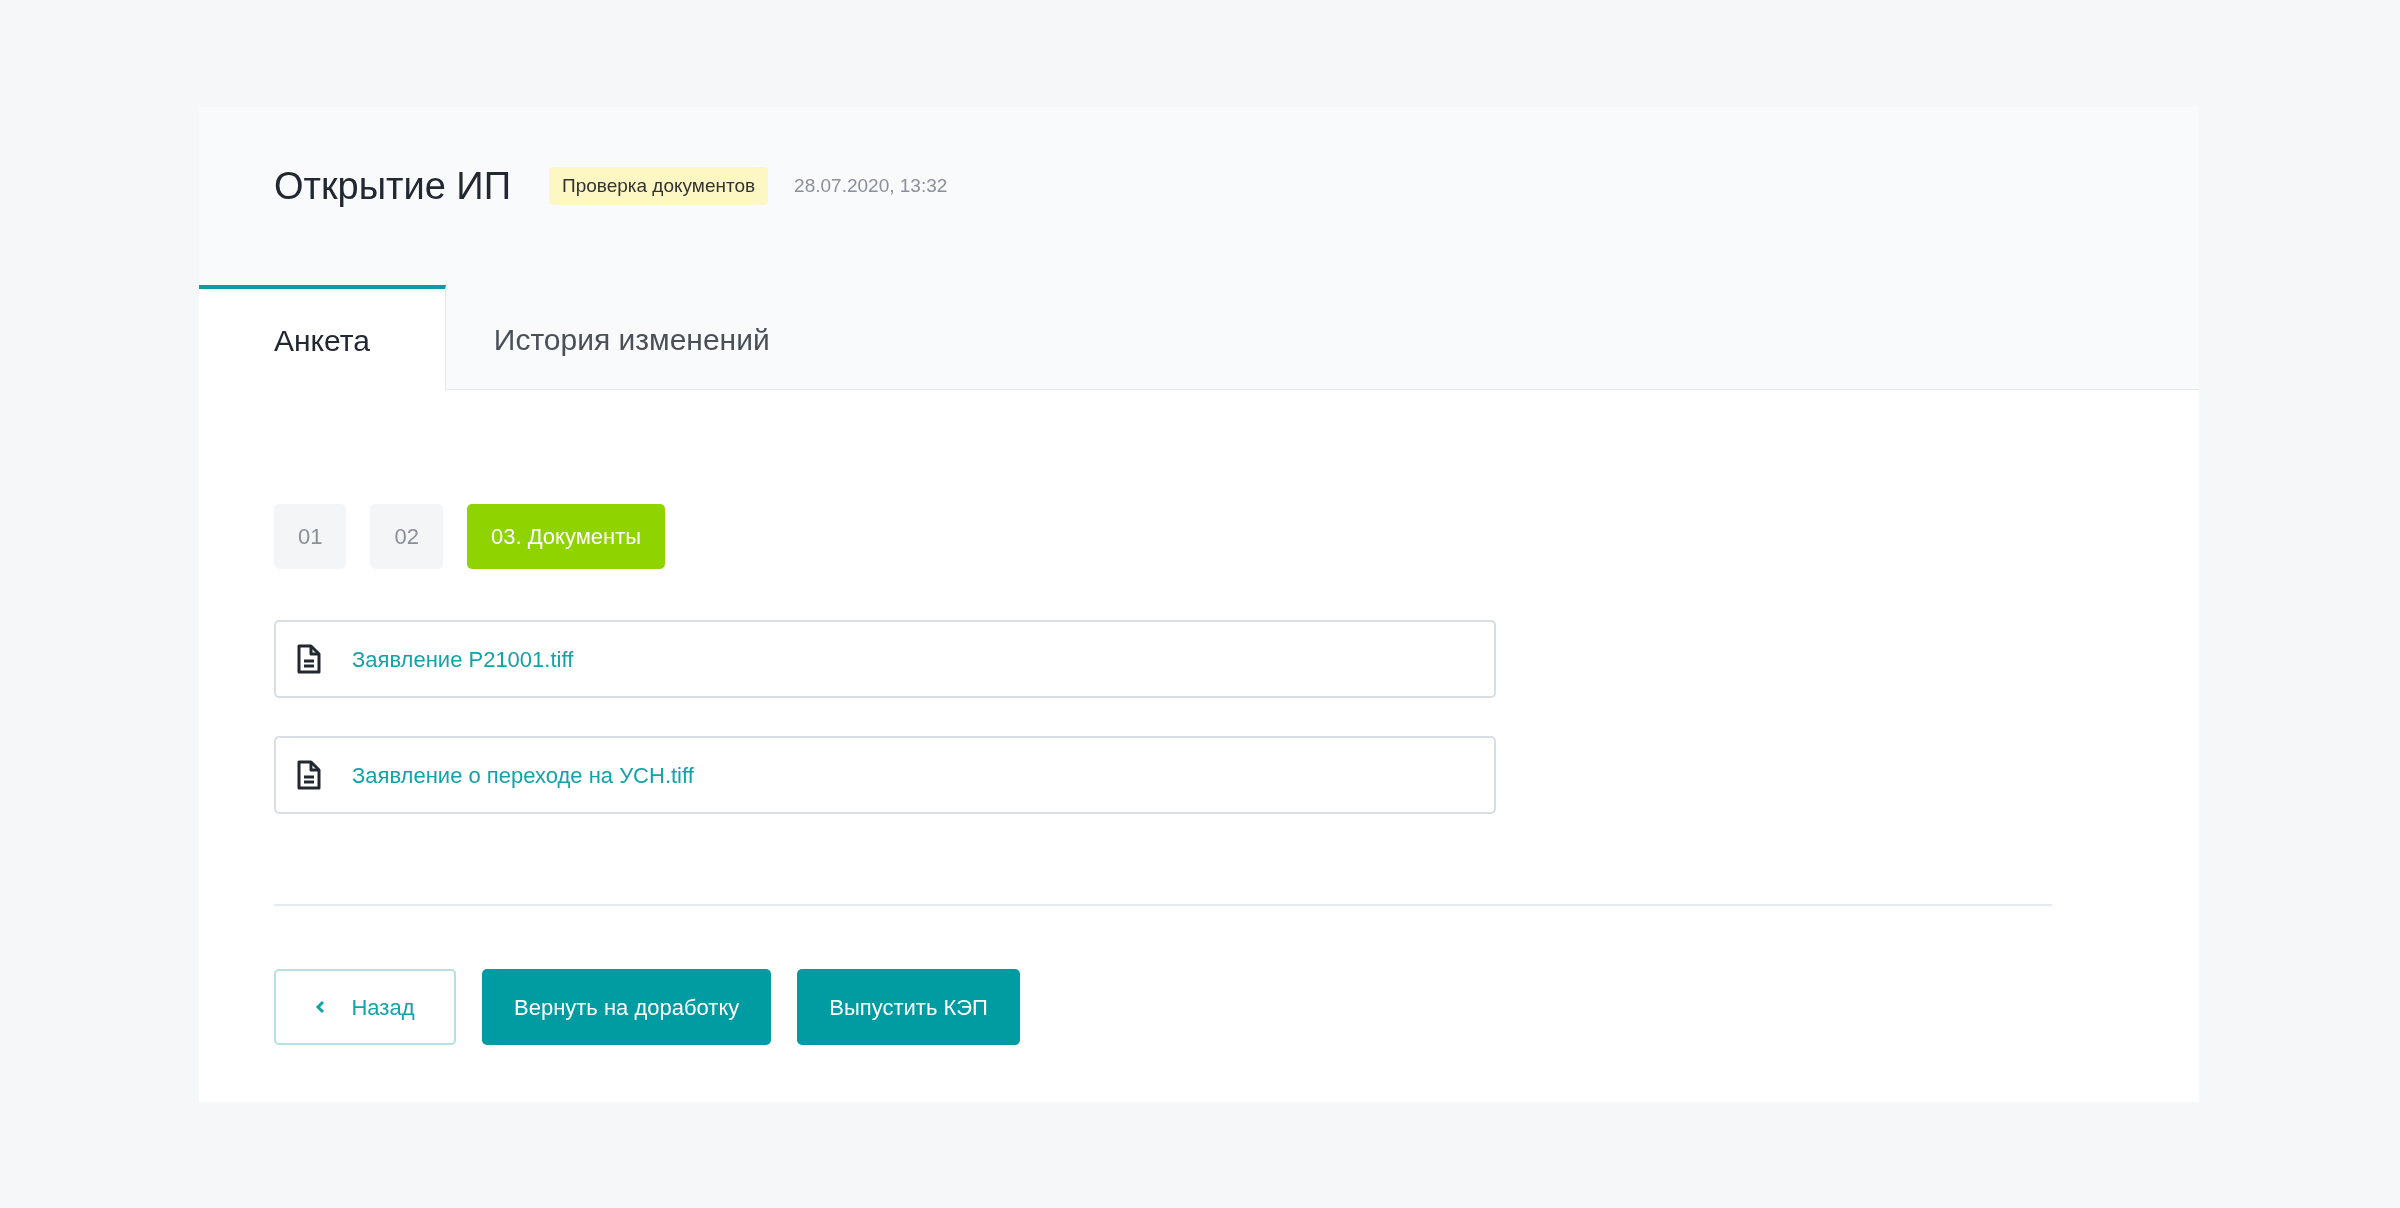  Describe the element at coordinates (523, 775) in the screenshot. I see `file-link: Заявление о переходе на УСН.tiff` at that location.